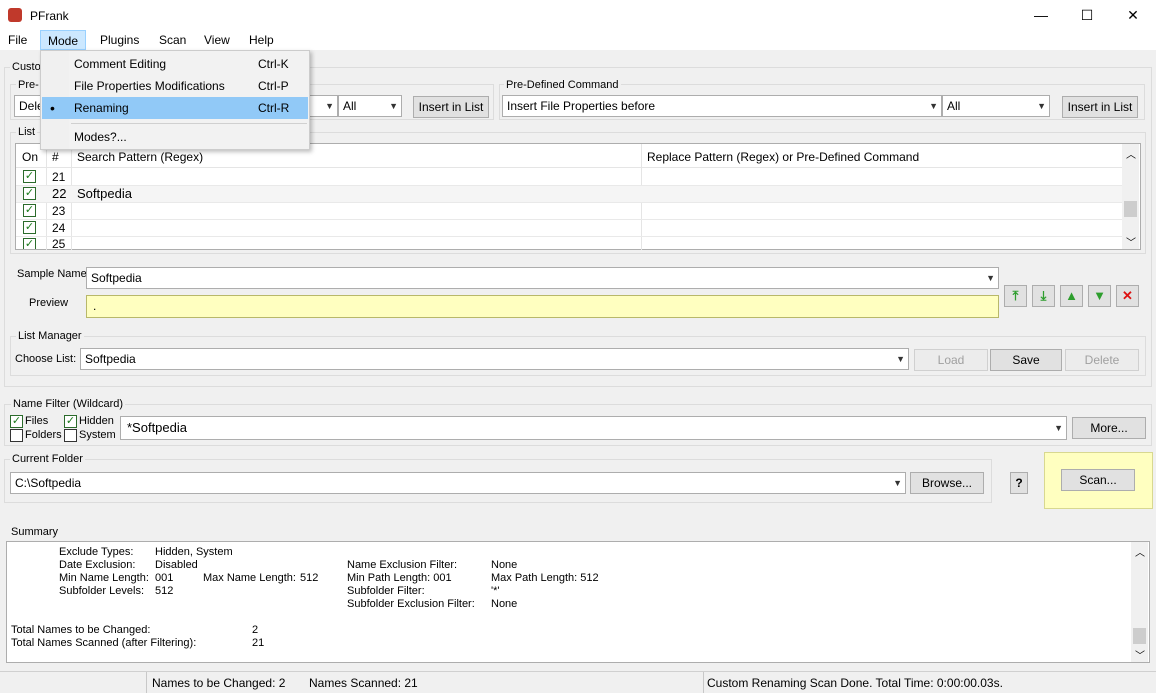  I want to click on menu-item-comment-editing: Comment Editing Ctrl-K, so click(175, 64).